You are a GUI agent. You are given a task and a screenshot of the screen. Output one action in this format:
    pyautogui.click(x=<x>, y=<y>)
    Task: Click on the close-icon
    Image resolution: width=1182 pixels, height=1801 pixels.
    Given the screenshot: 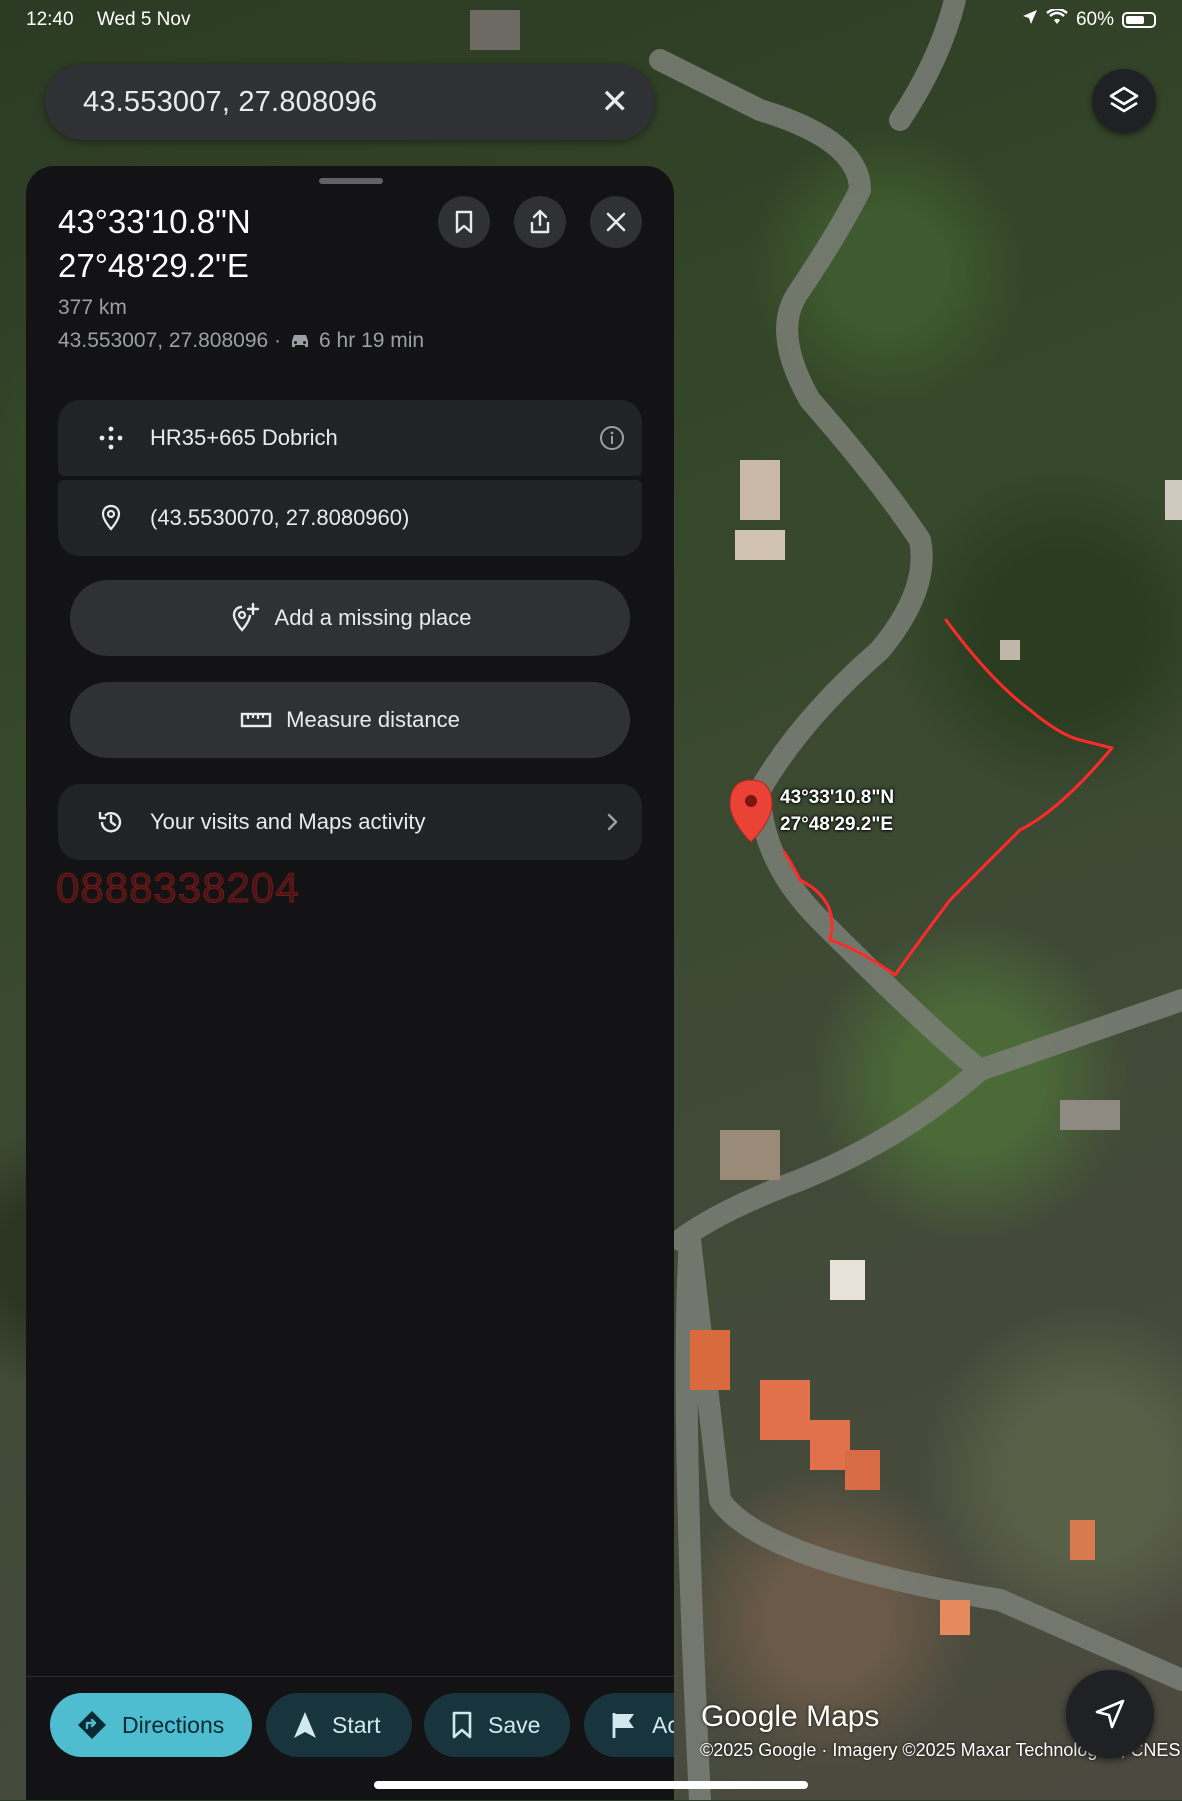 What is the action you would take?
    pyautogui.click(x=616, y=222)
    